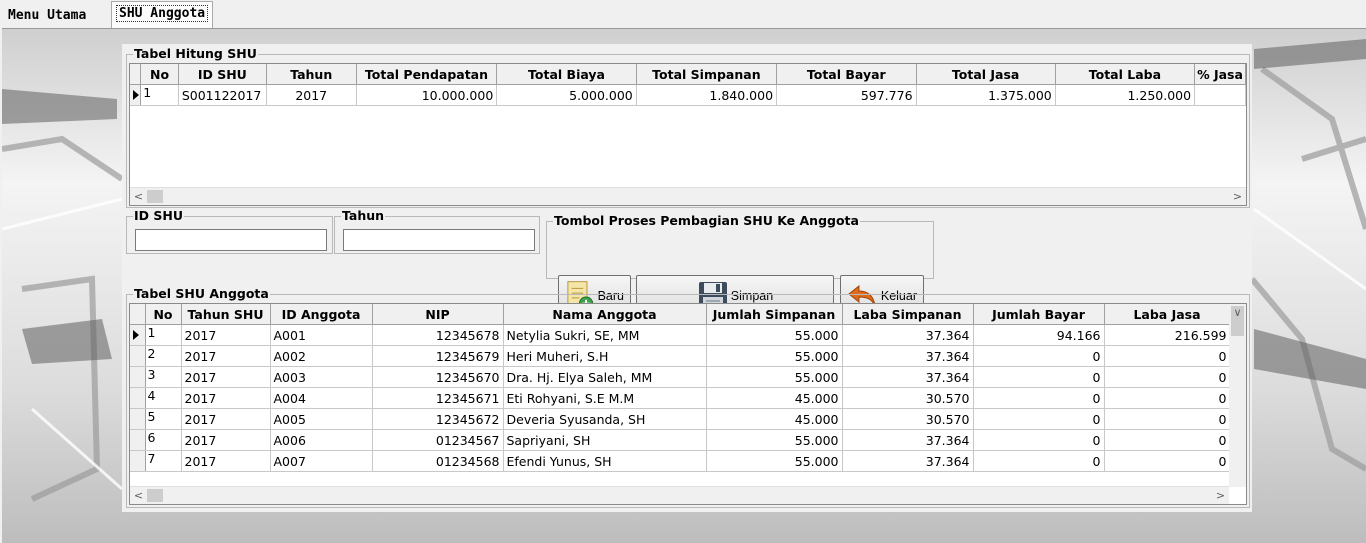 The height and width of the screenshot is (543, 1366). What do you see at coordinates (163, 398) in the screenshot?
I see `cell-no: 4` at bounding box center [163, 398].